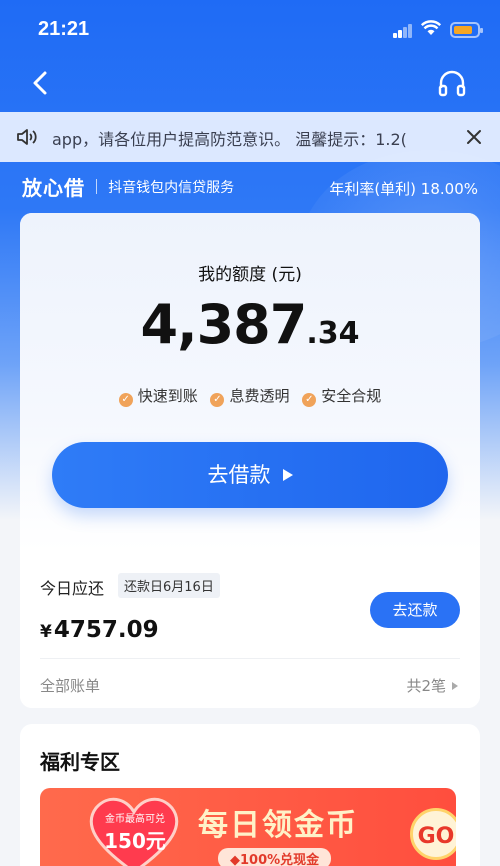 The image size is (500, 866). What do you see at coordinates (27, 137) in the screenshot?
I see `speaker-icon` at bounding box center [27, 137].